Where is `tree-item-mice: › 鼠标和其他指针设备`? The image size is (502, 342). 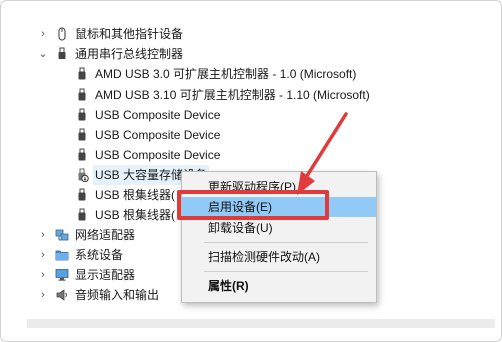
tree-item-mice: › 鼠标和其他指针设备 is located at coordinates (241, 34).